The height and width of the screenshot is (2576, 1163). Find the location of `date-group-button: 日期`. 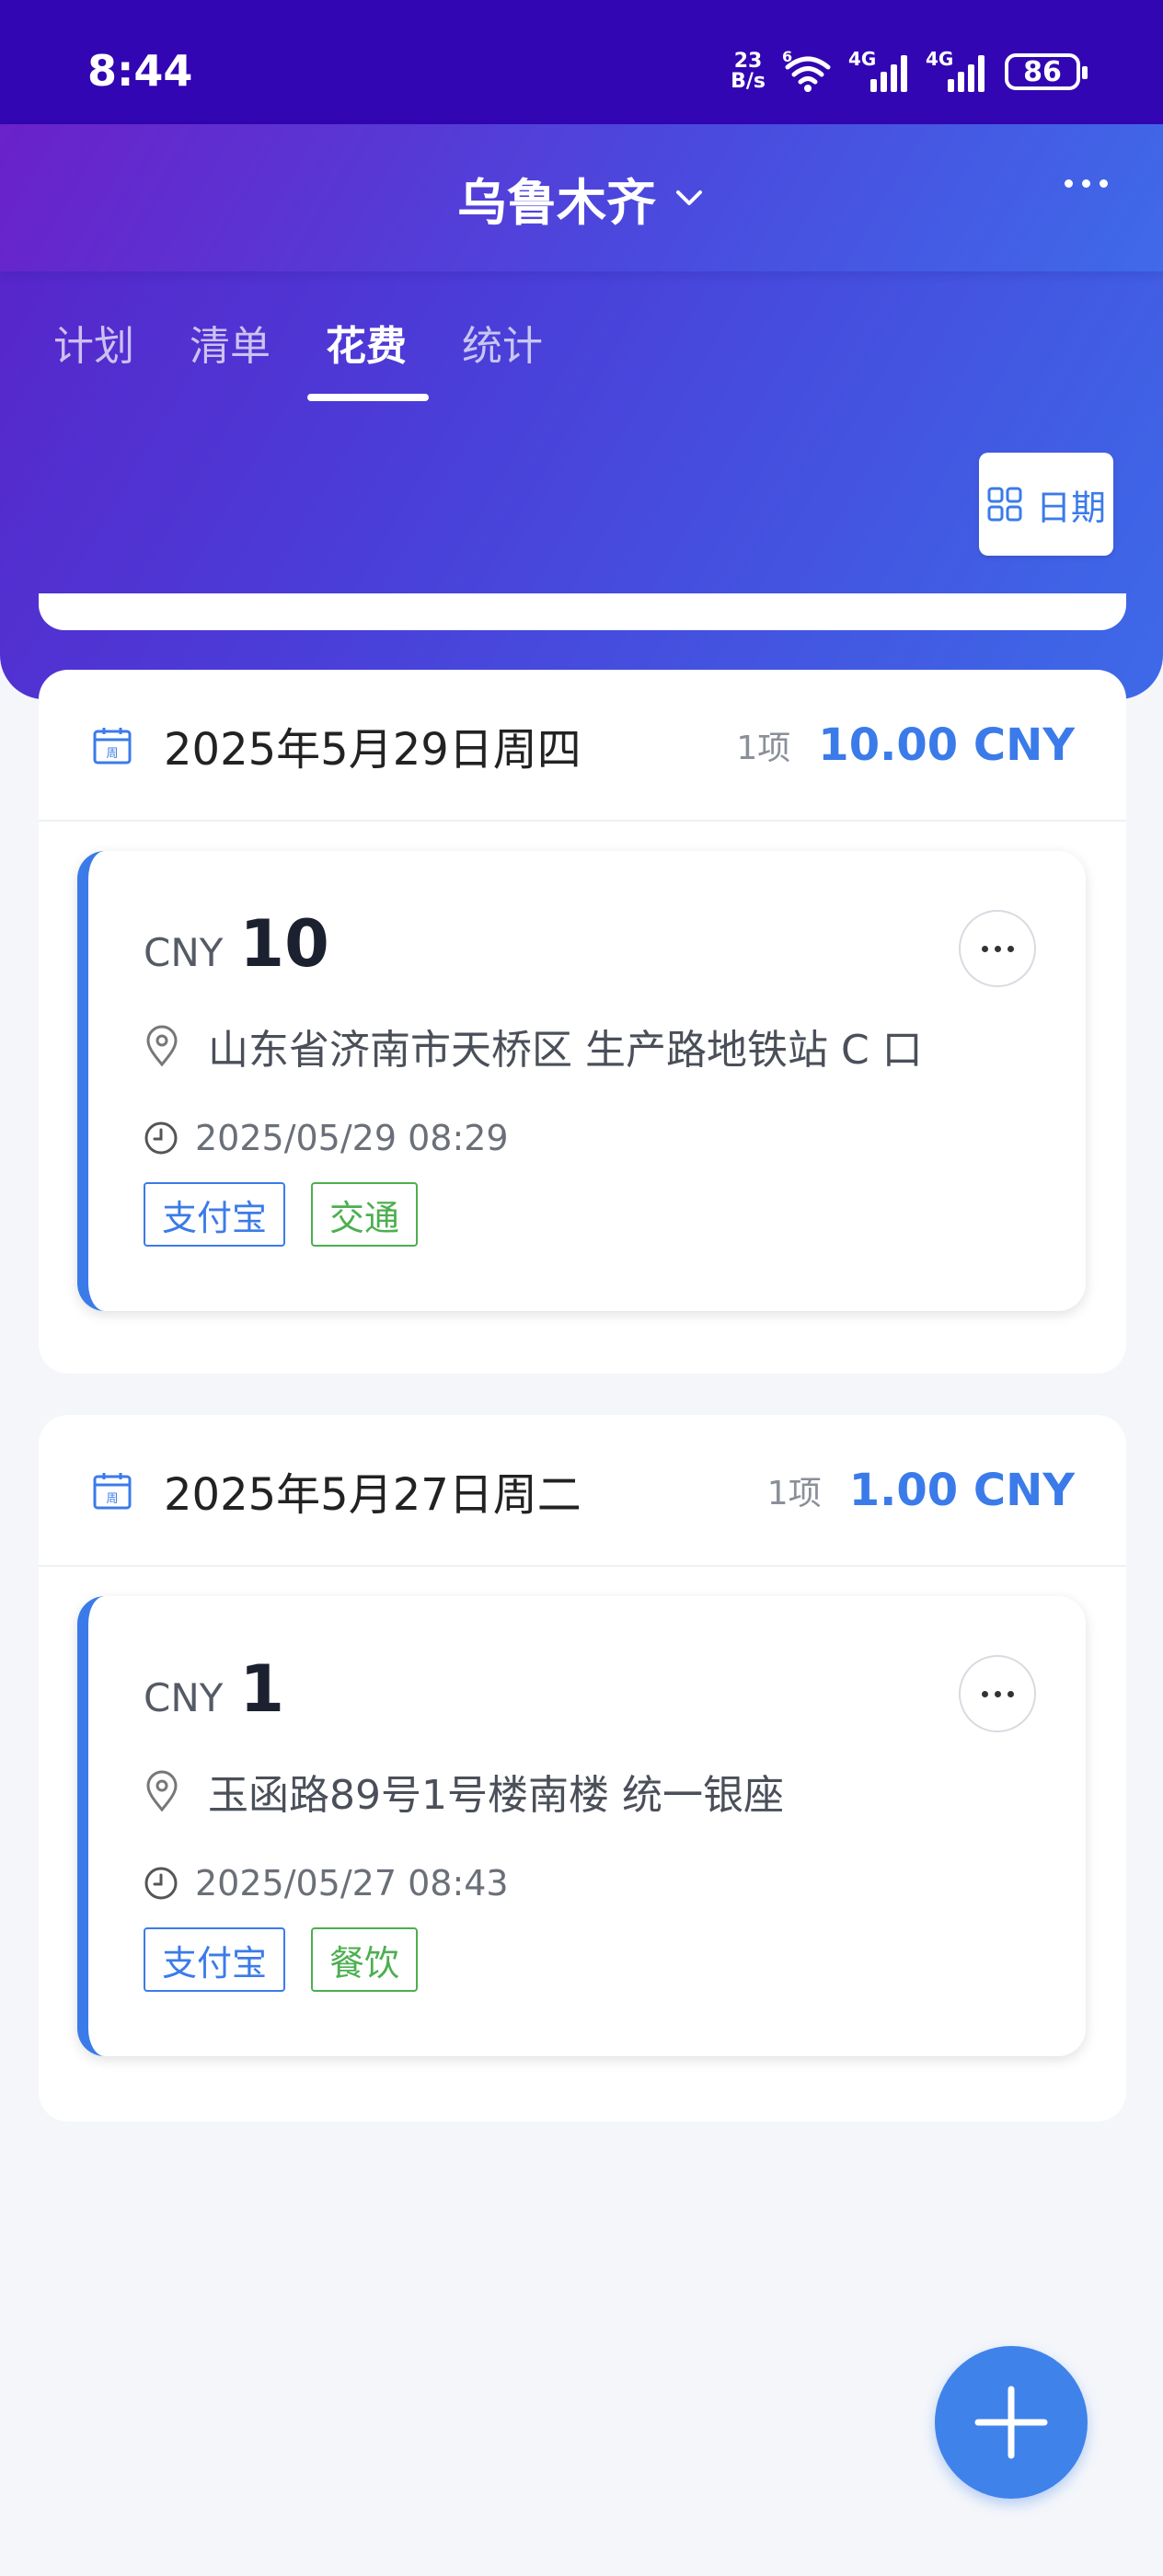

date-group-button: 日期 is located at coordinates (1046, 504).